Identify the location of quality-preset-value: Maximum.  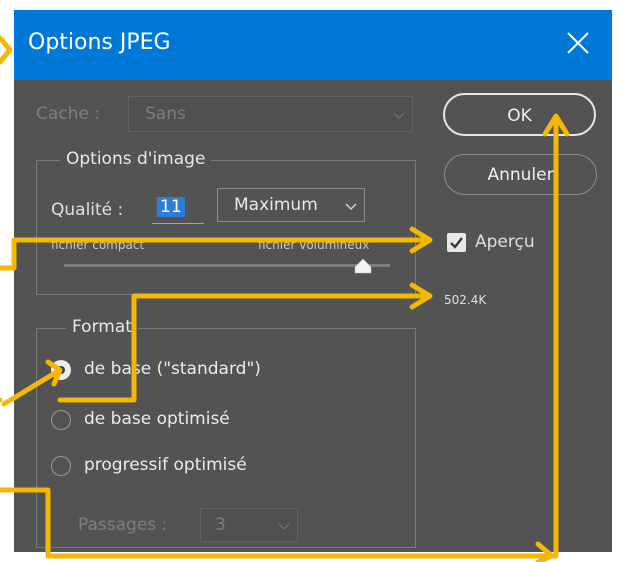
(276, 205).